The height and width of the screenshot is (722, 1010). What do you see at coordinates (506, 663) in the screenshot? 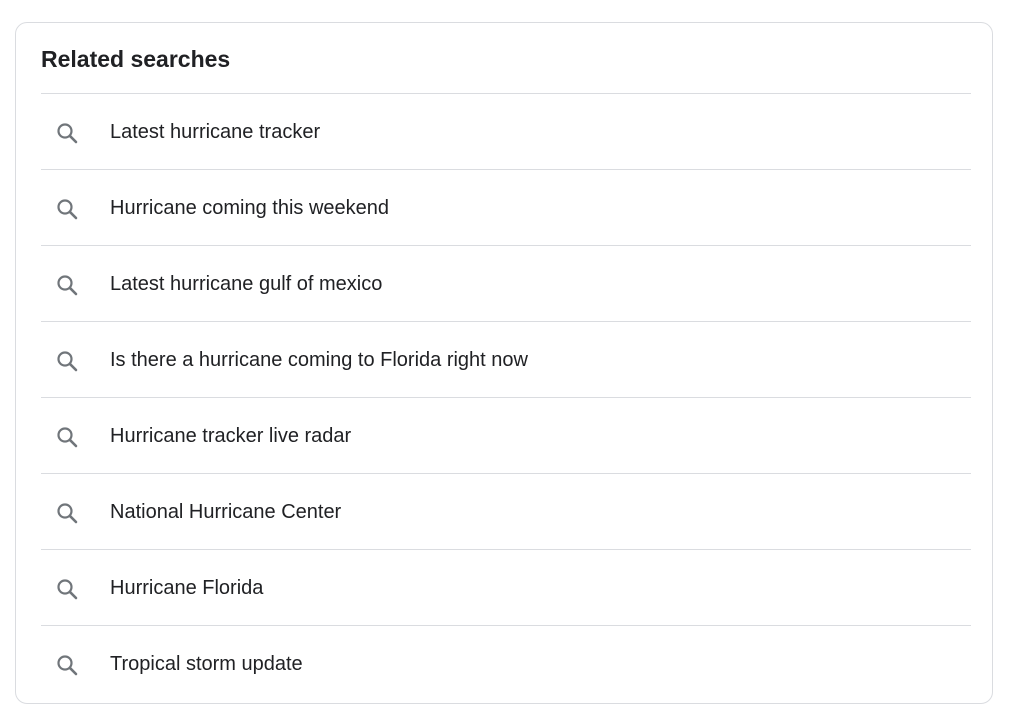
I see `related-search-item: Tropical storm update` at bounding box center [506, 663].